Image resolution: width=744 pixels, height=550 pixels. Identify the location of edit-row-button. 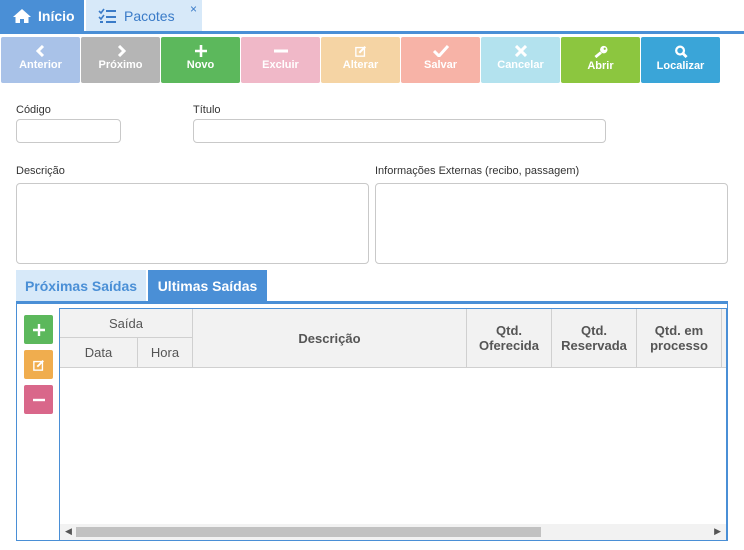
(38, 364).